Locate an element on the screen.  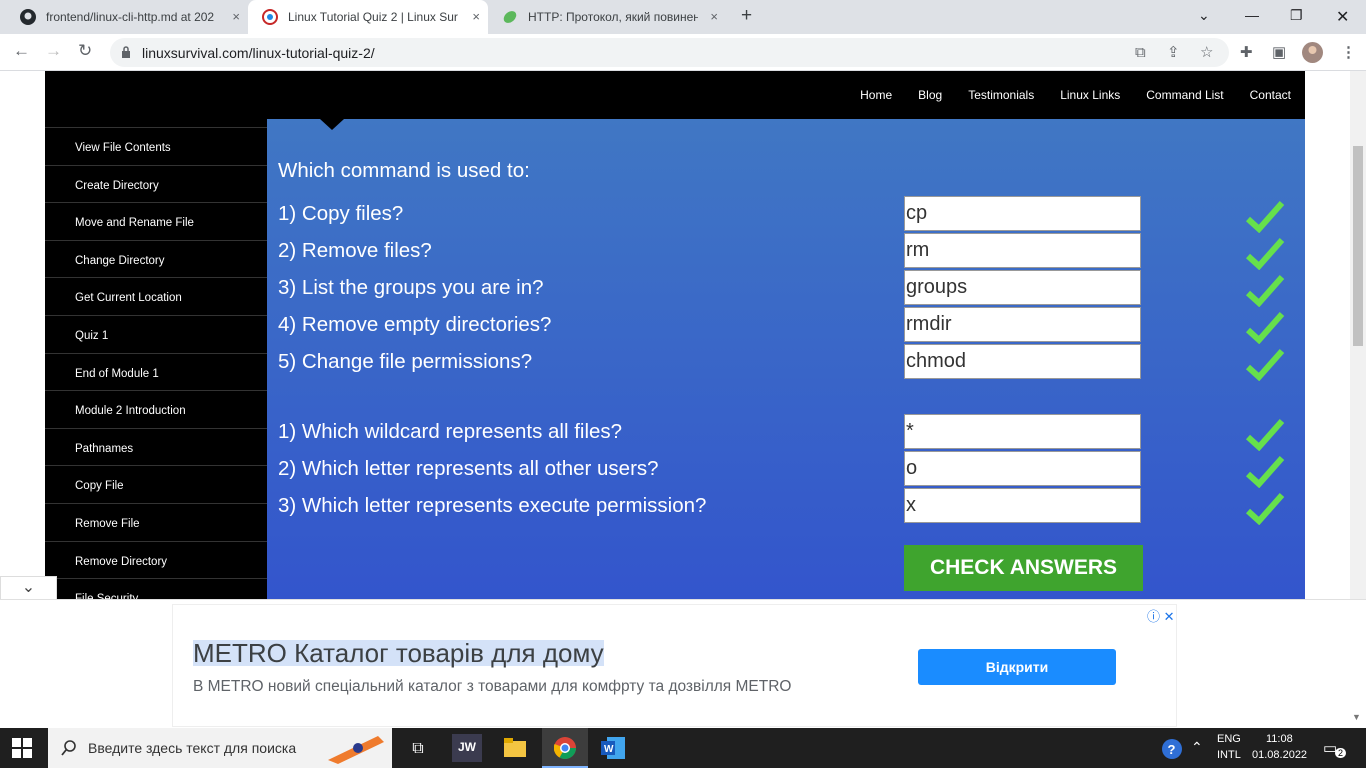
sidebar-item-move-rename-file: Move and Rename File is located at coordinates (156, 221).